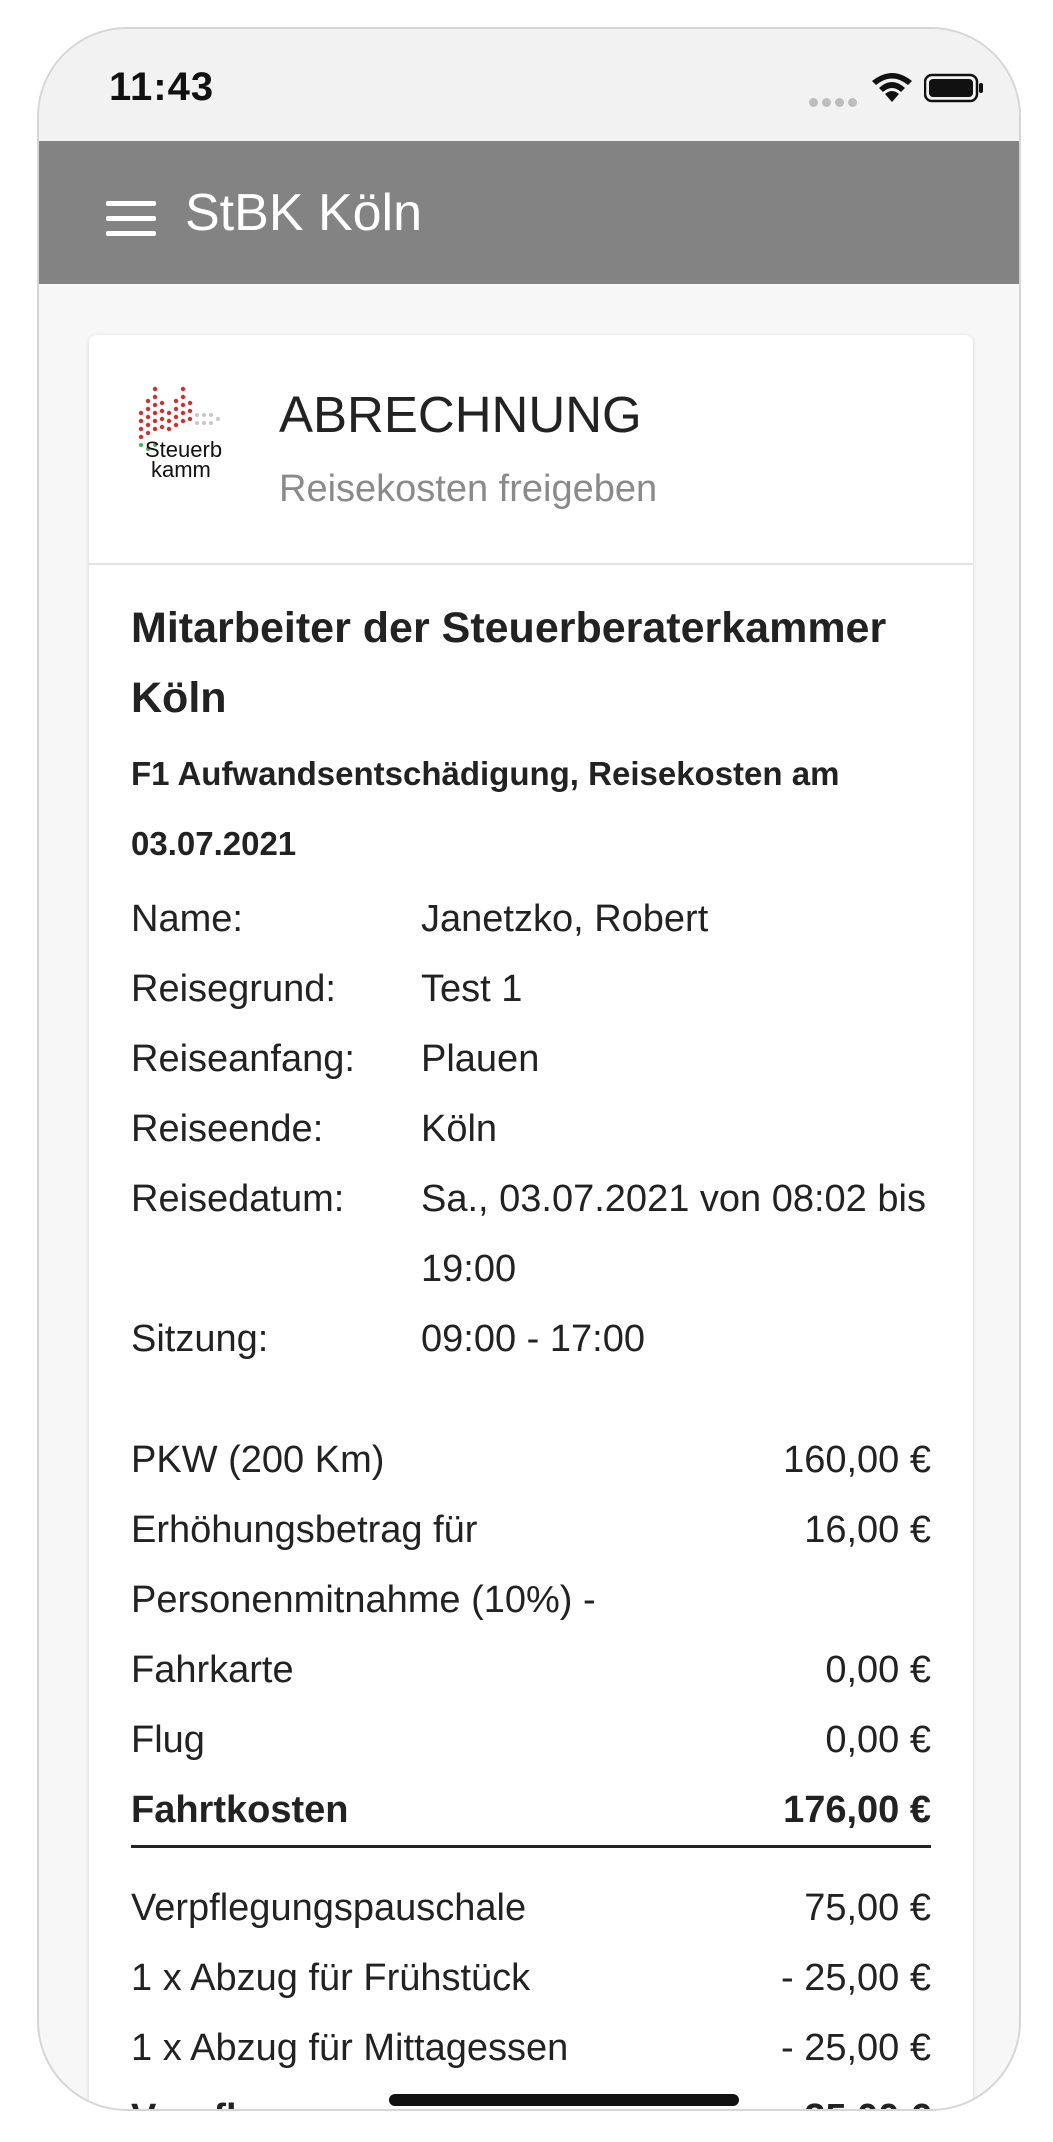  I want to click on app-title: StBK Köln, so click(304, 213).